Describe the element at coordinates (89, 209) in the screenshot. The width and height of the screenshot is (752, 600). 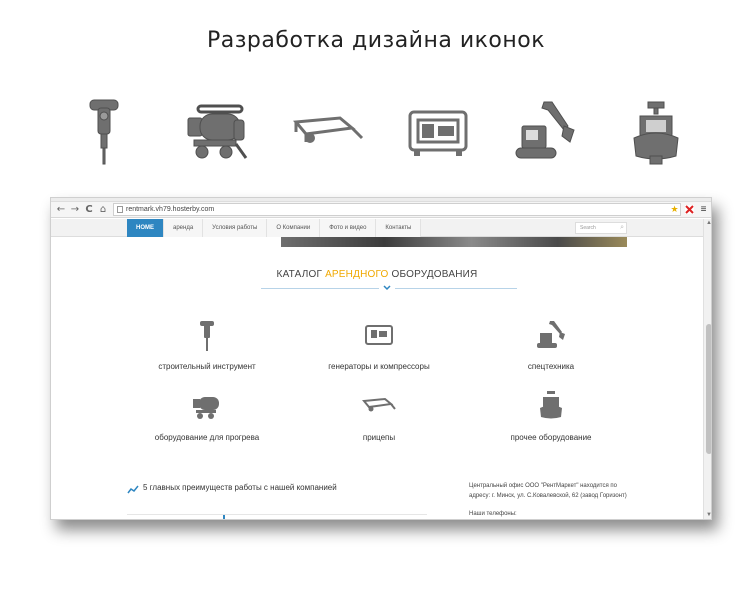
I see `reload-icon: C` at that location.